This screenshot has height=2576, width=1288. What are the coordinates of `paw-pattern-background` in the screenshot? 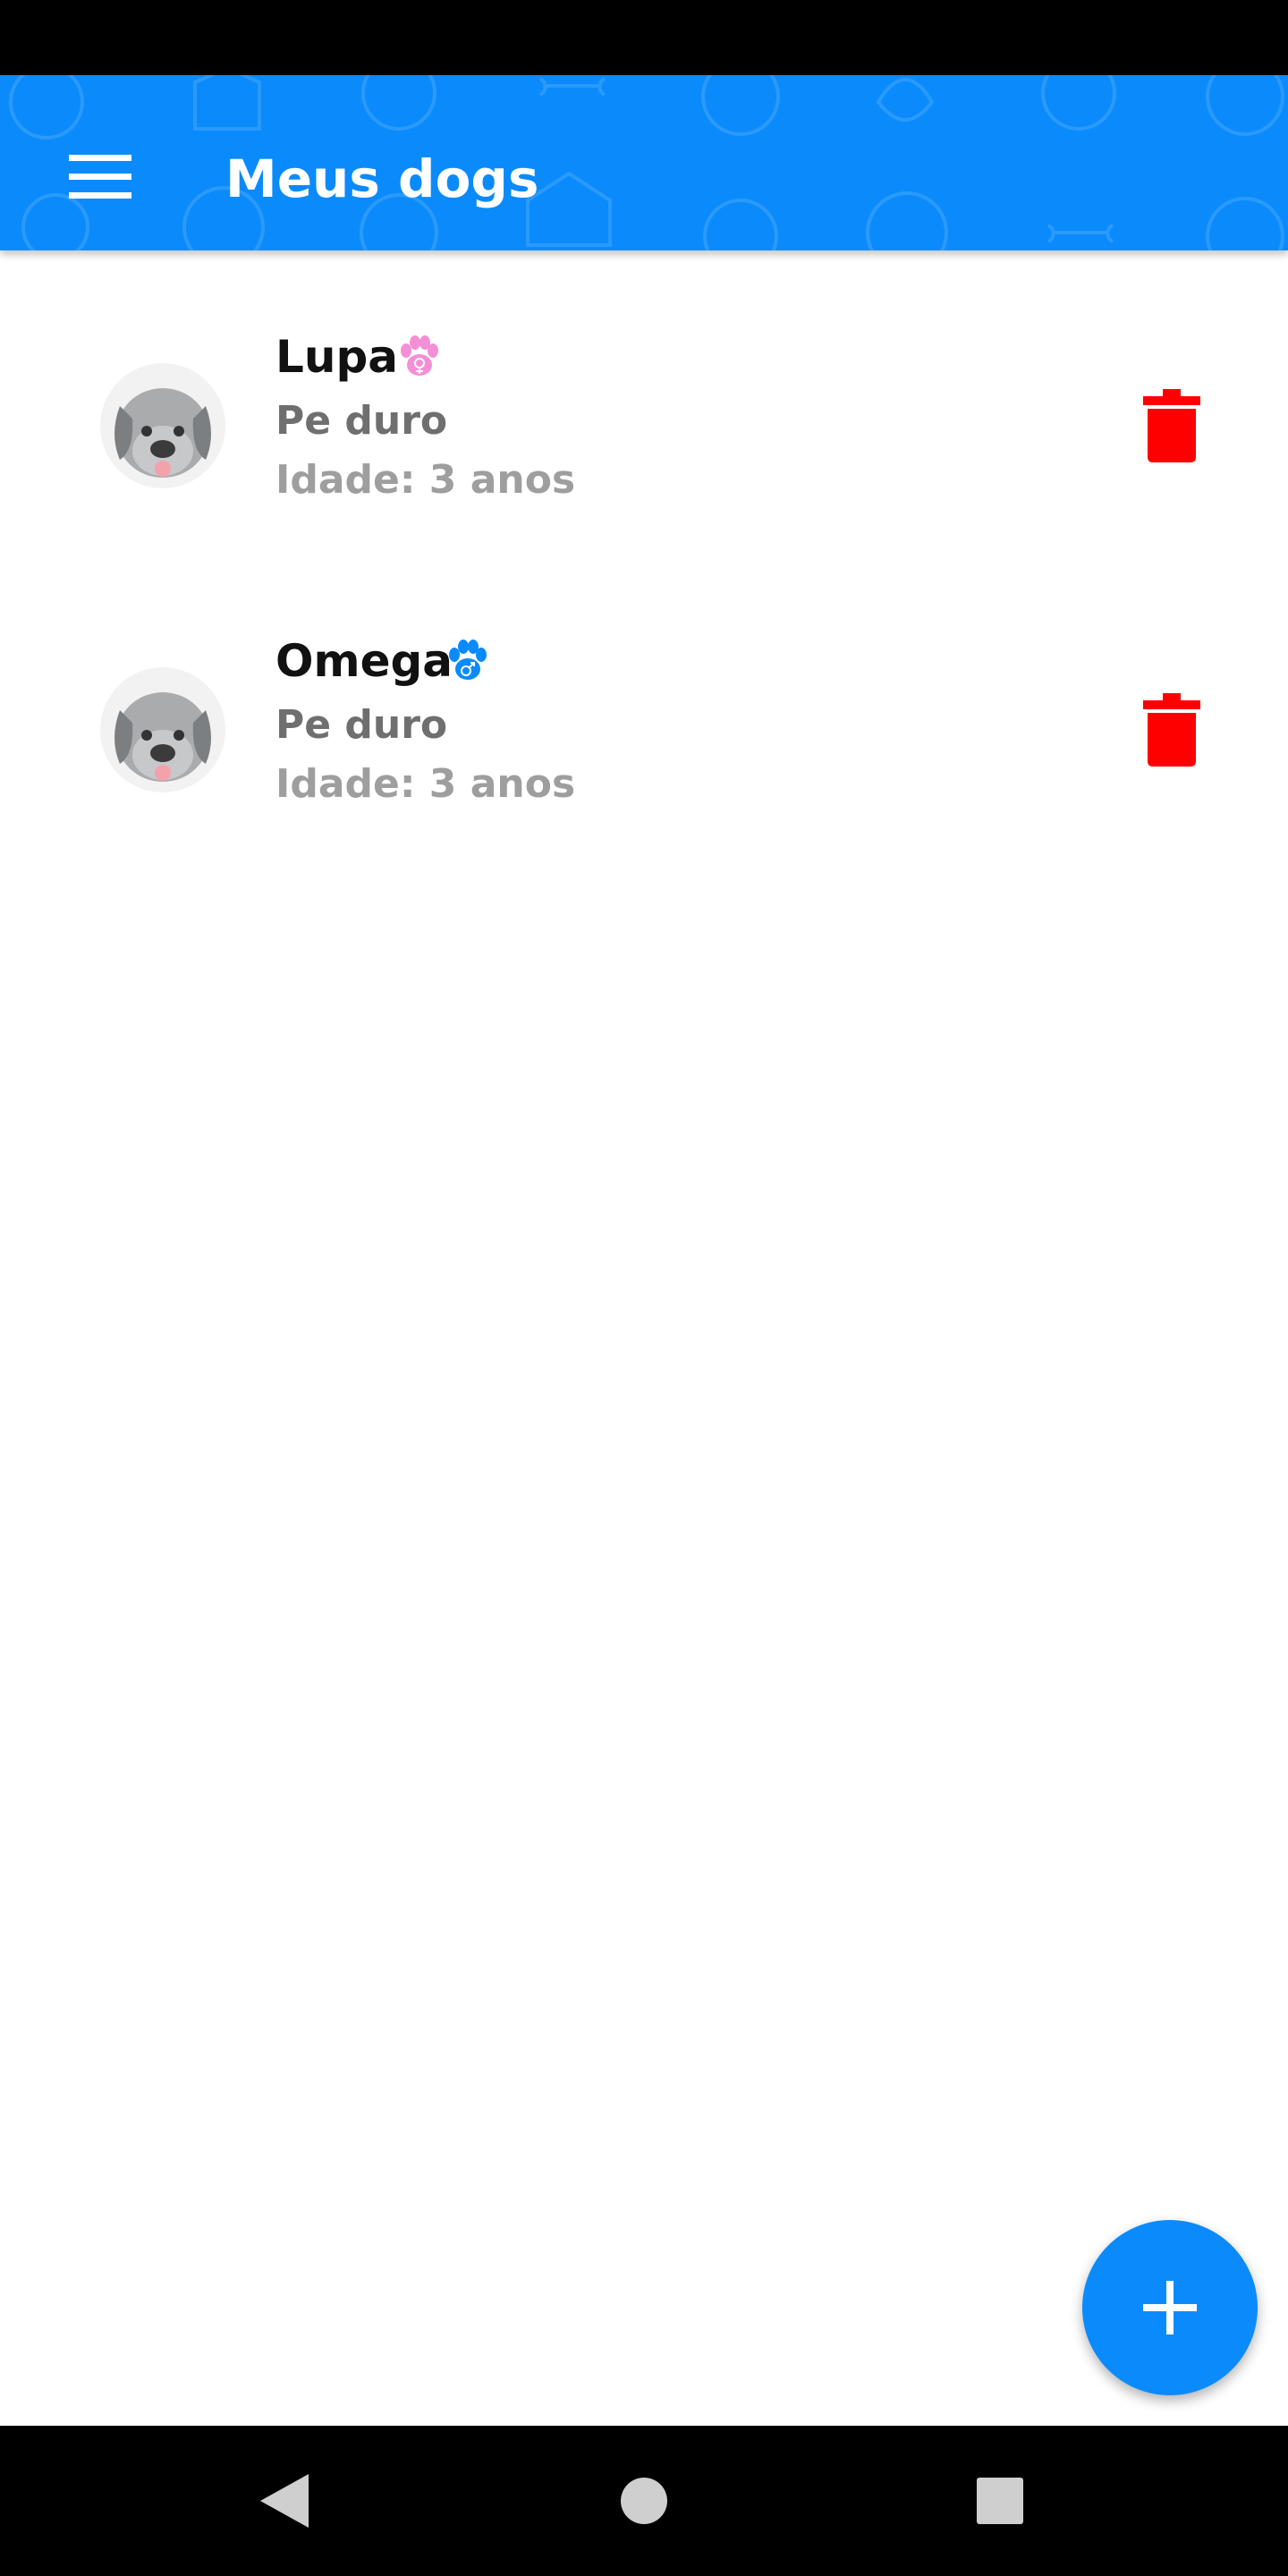 It's located at (646, 162).